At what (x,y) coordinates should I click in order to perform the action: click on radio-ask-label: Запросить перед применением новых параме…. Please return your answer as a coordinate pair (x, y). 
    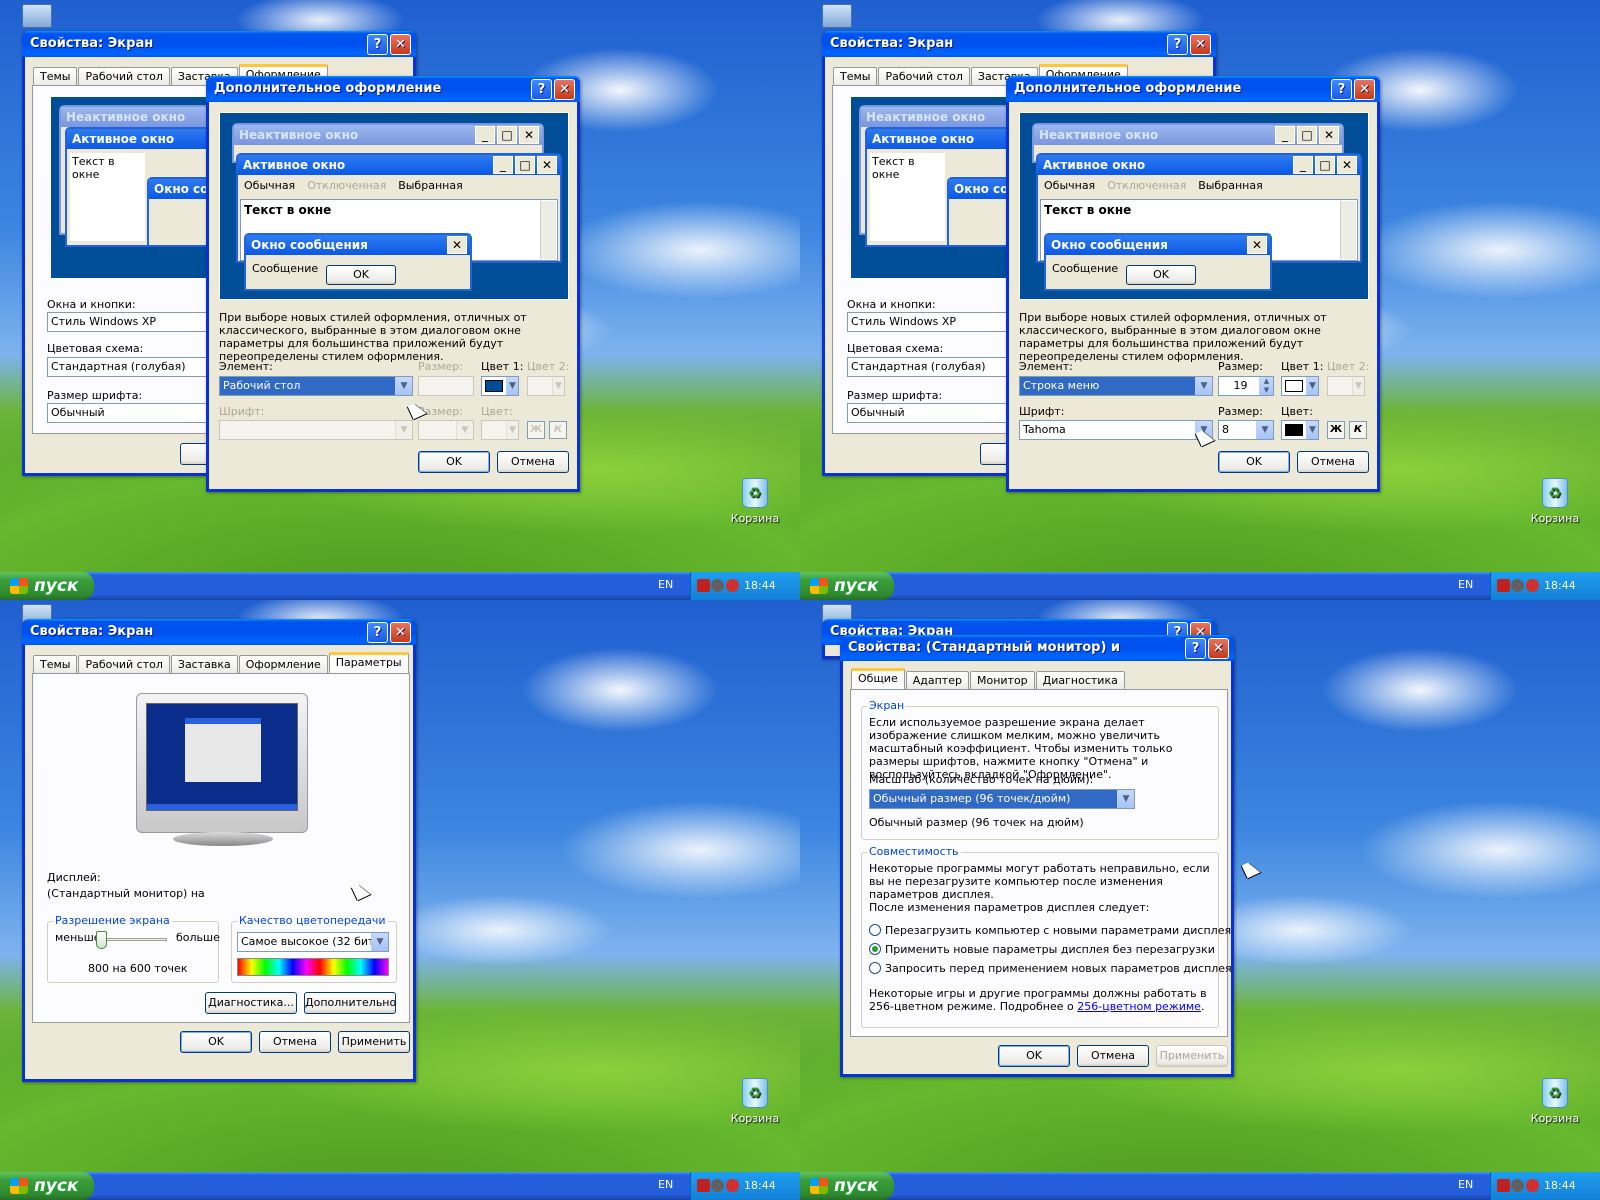
    Looking at the image, I should click on (1058, 968).